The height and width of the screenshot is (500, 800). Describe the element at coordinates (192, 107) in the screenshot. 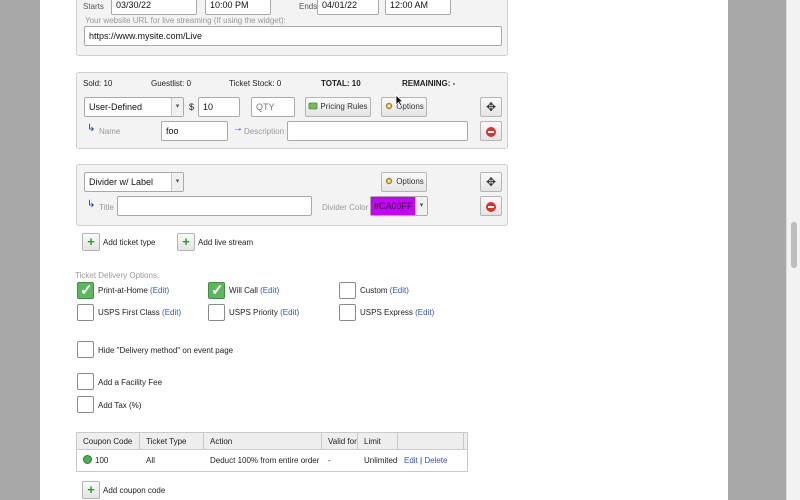

I see `currency-symbol: $` at that location.